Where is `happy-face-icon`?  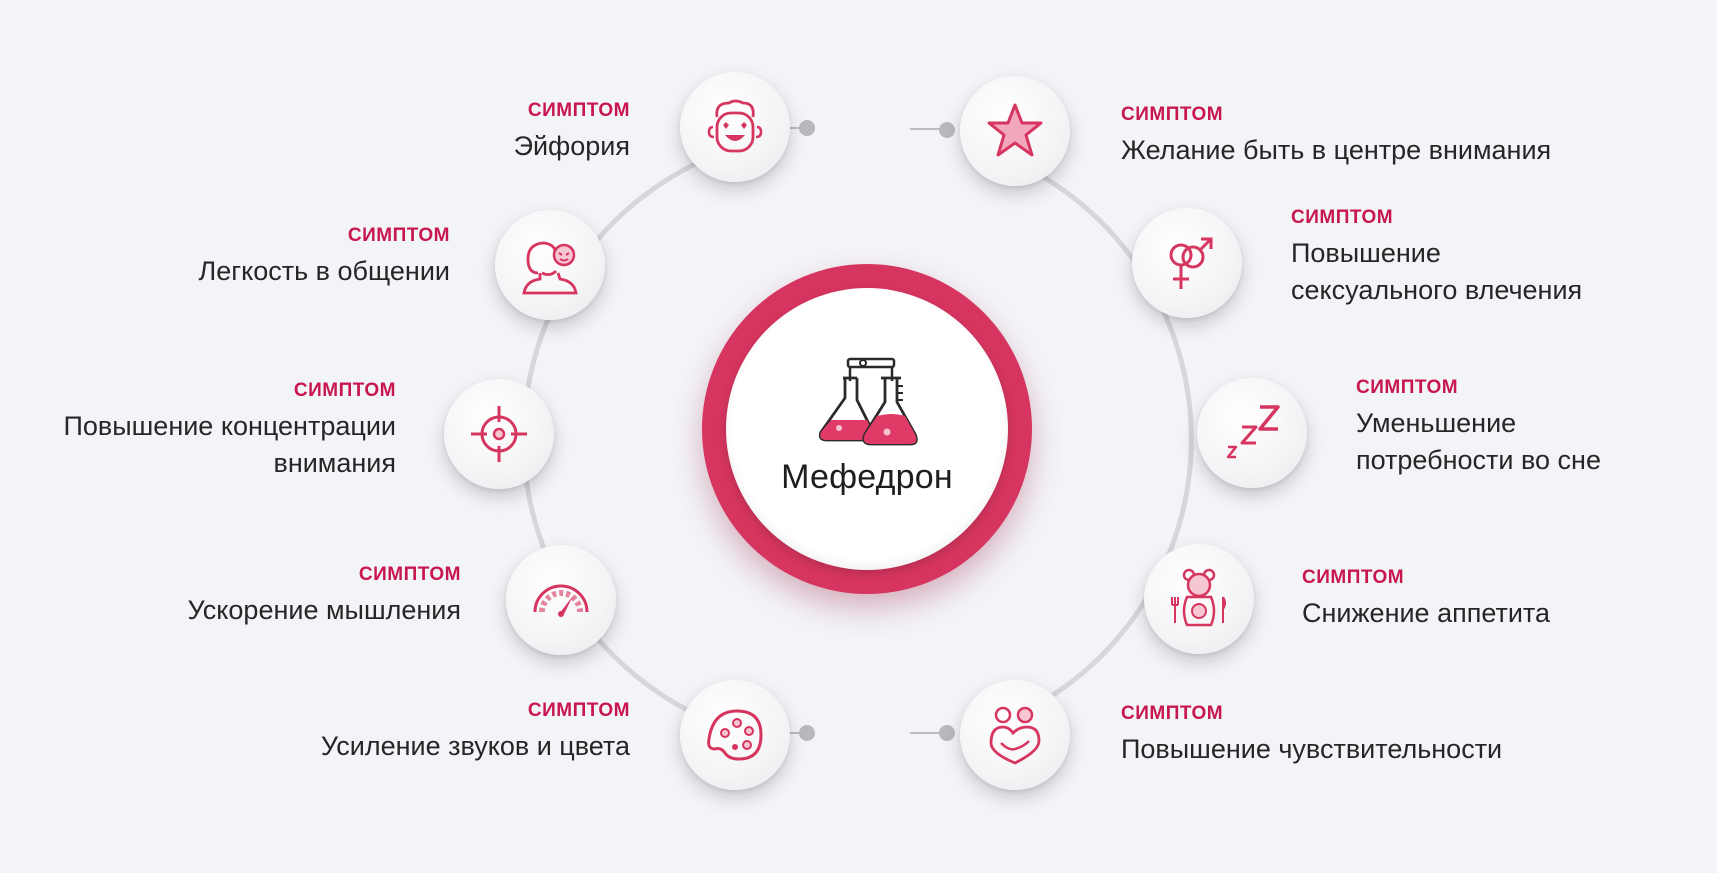 happy-face-icon is located at coordinates (735, 126).